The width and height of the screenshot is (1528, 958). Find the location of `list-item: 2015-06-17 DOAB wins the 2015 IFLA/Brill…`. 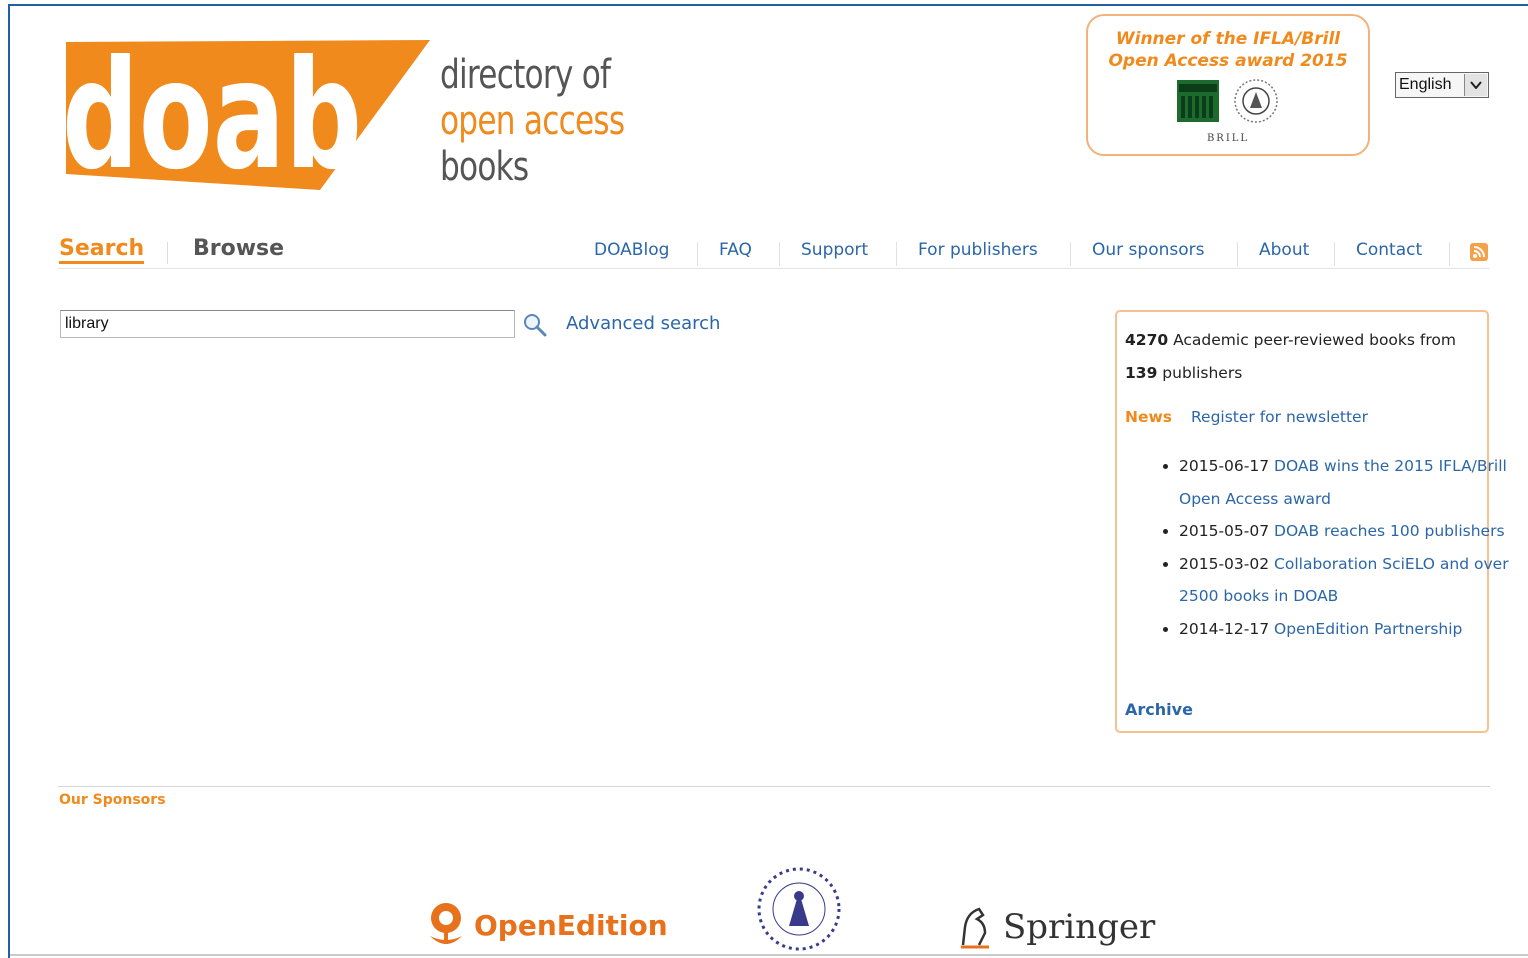

list-item: 2015-06-17 DOAB wins the 2015 IFLA/Brill… is located at coordinates (1344, 482).